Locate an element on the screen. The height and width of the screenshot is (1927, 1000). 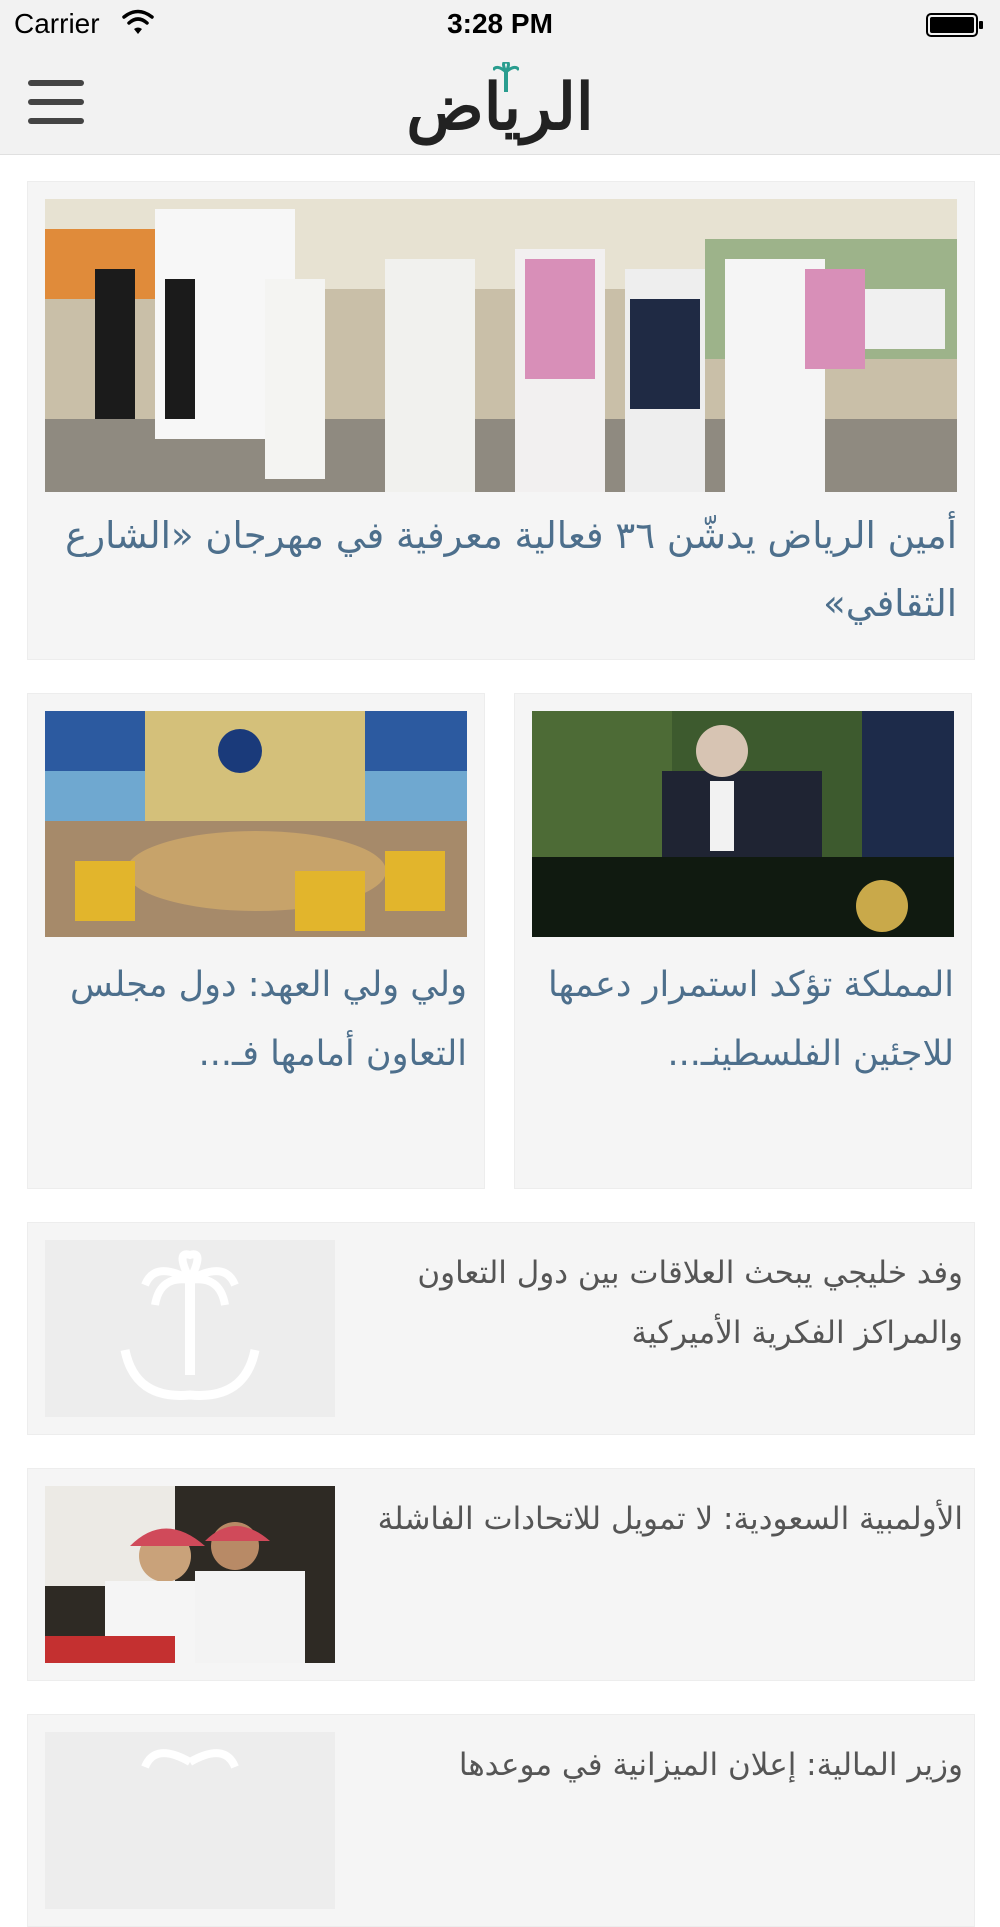
riyadh-logo: الرياض is located at coordinates (500, 105).